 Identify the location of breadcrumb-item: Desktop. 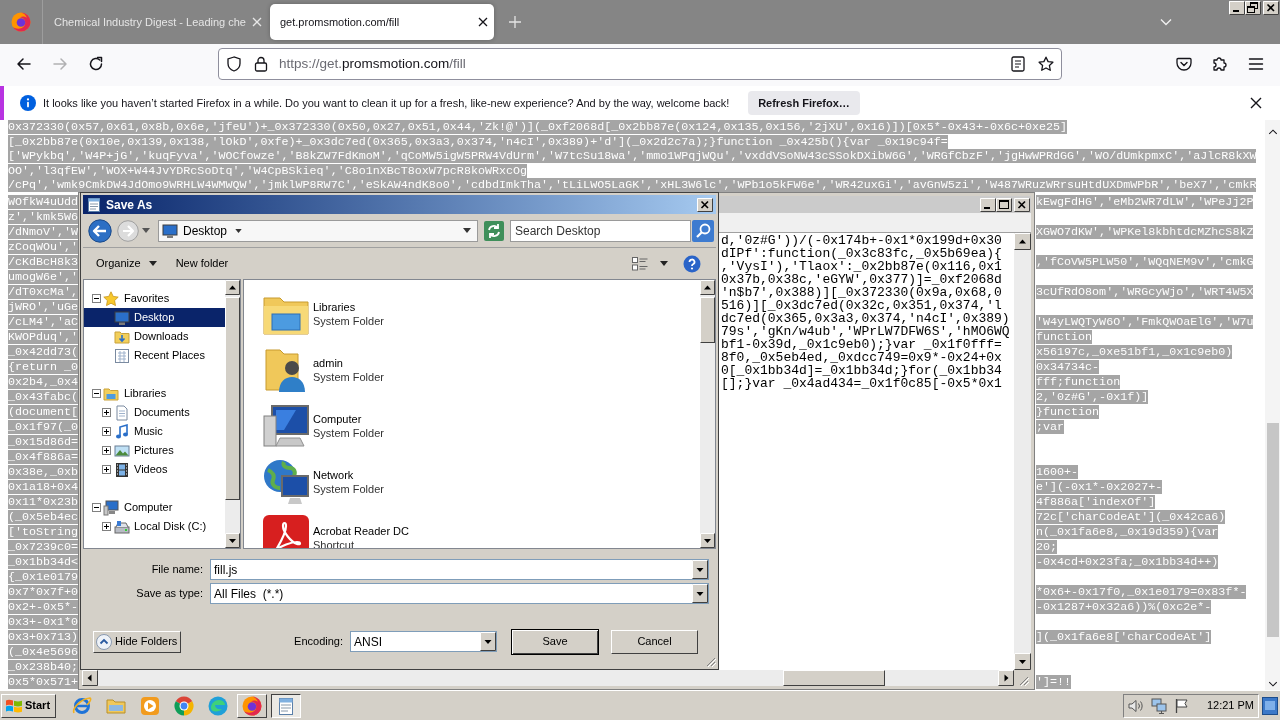
(205, 230).